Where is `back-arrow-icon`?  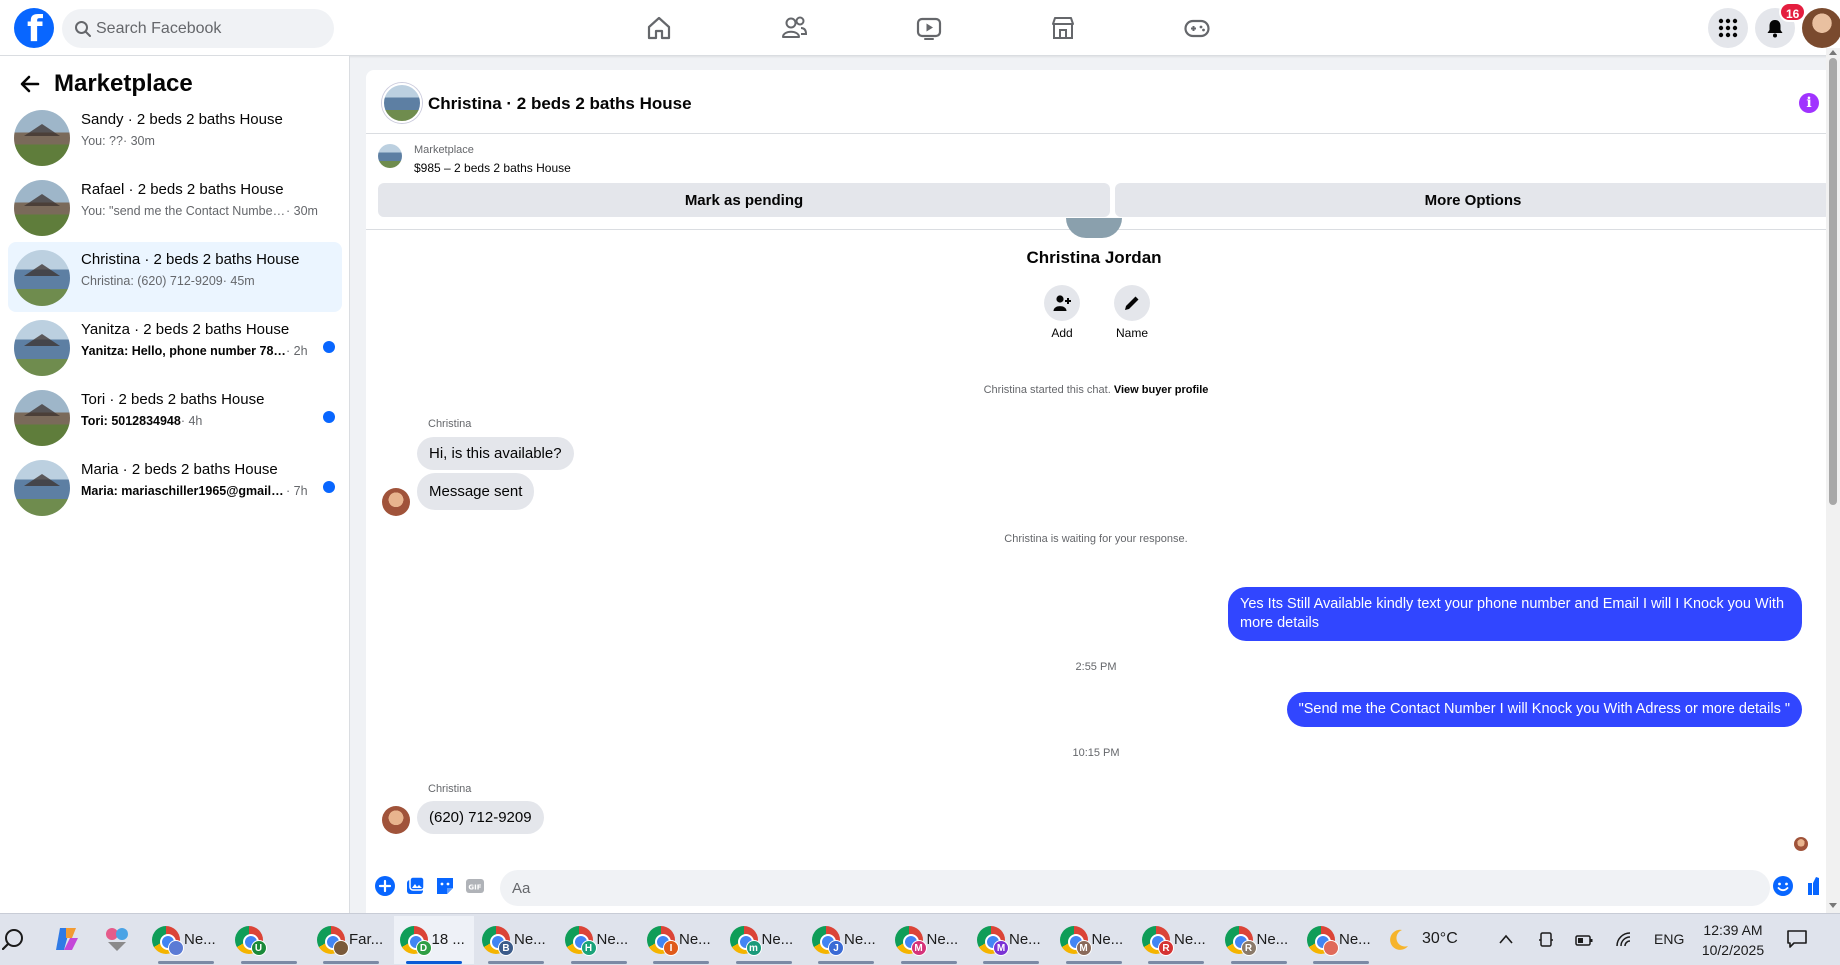
back-arrow-icon is located at coordinates (30, 84).